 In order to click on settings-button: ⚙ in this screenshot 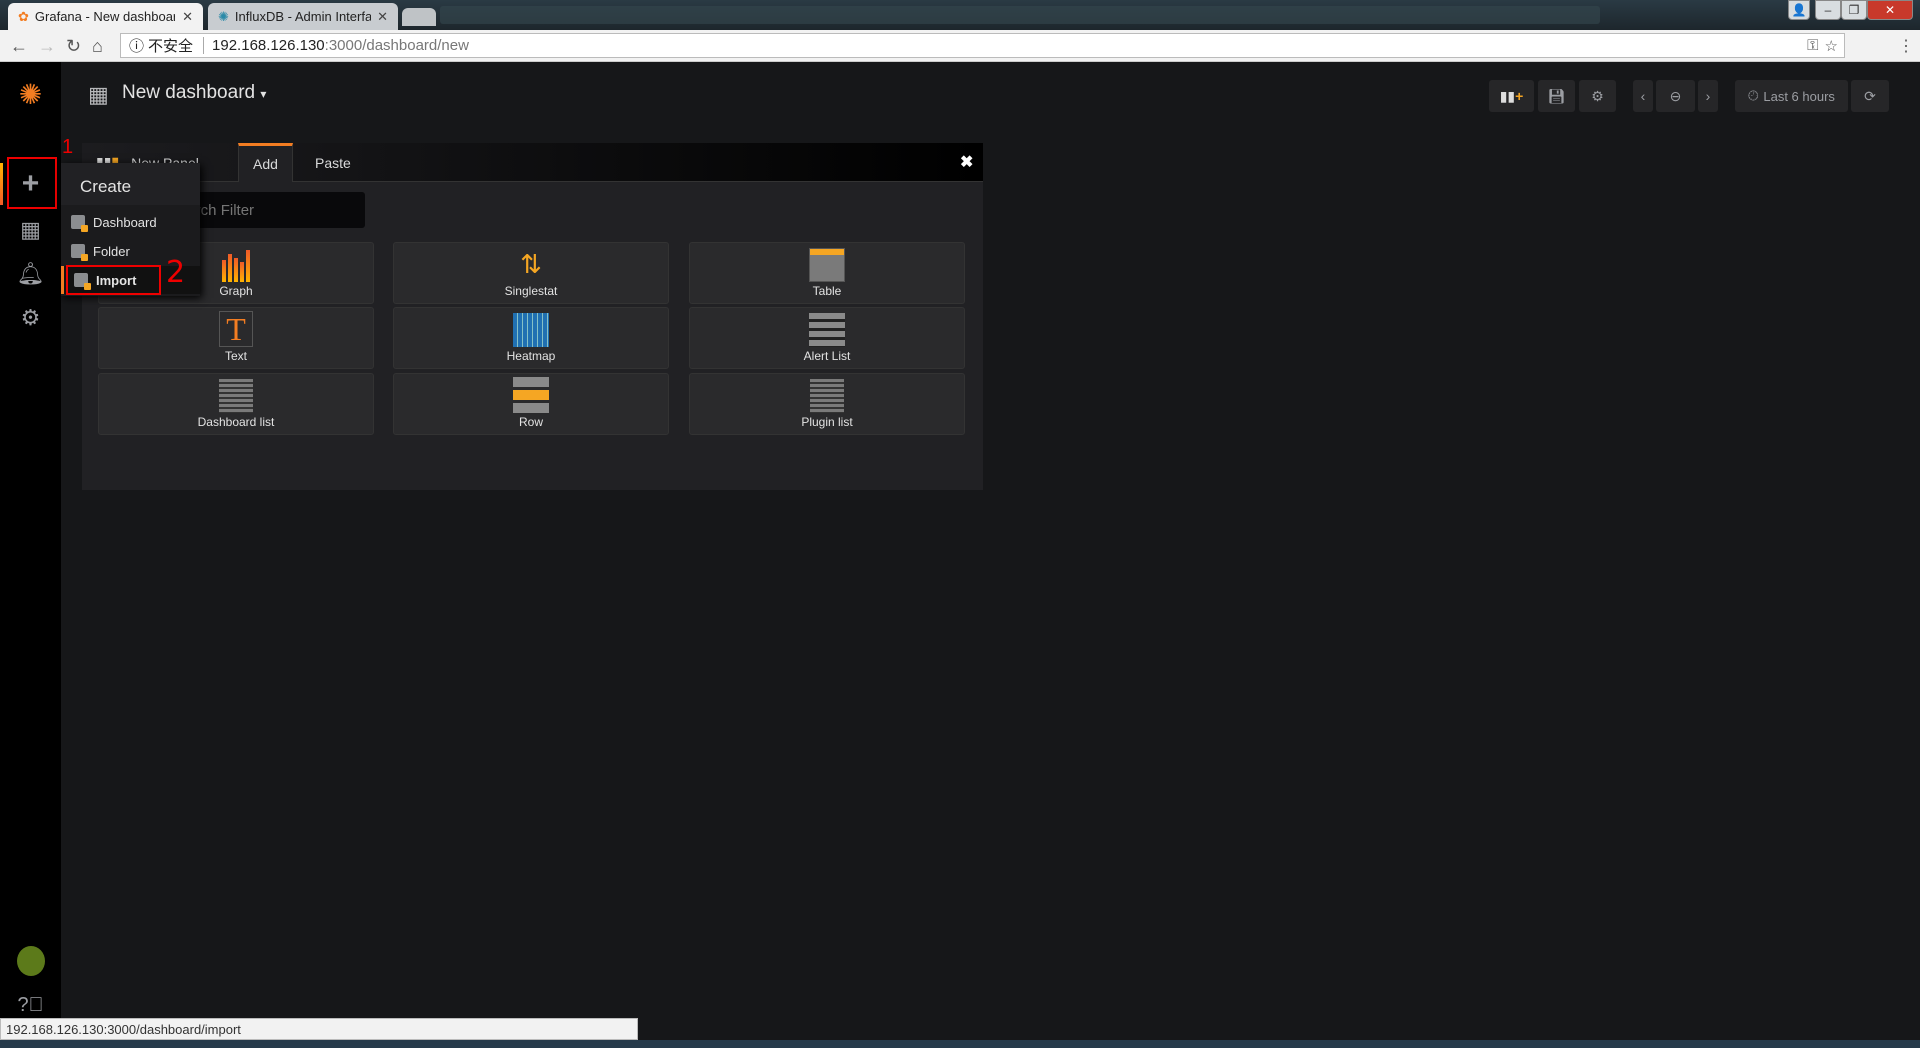, I will do `click(1597, 96)`.